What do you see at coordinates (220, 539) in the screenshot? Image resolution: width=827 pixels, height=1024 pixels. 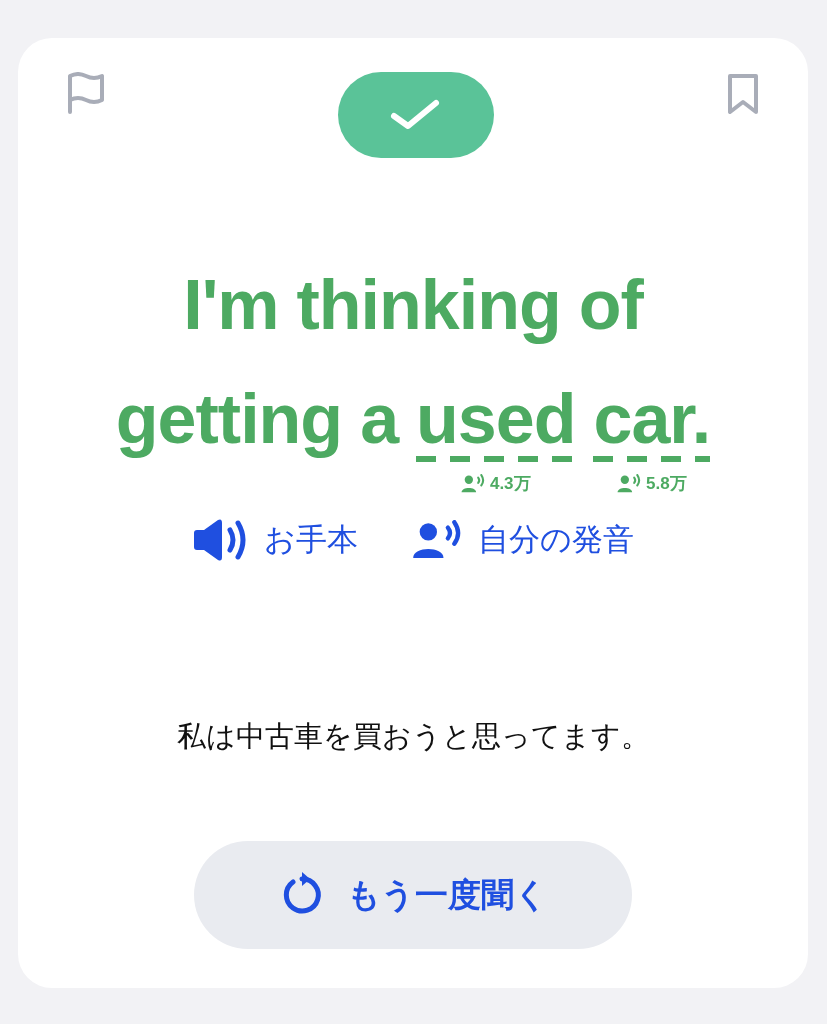 I see `speaker-icon` at bounding box center [220, 539].